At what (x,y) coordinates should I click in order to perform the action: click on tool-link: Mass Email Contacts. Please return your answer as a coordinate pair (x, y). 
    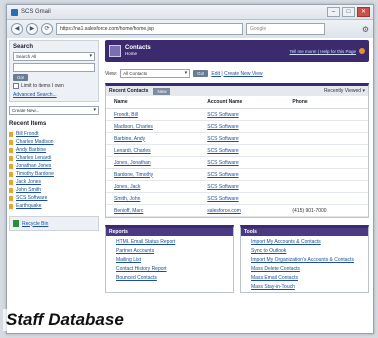
    Looking at the image, I should click on (309, 278).